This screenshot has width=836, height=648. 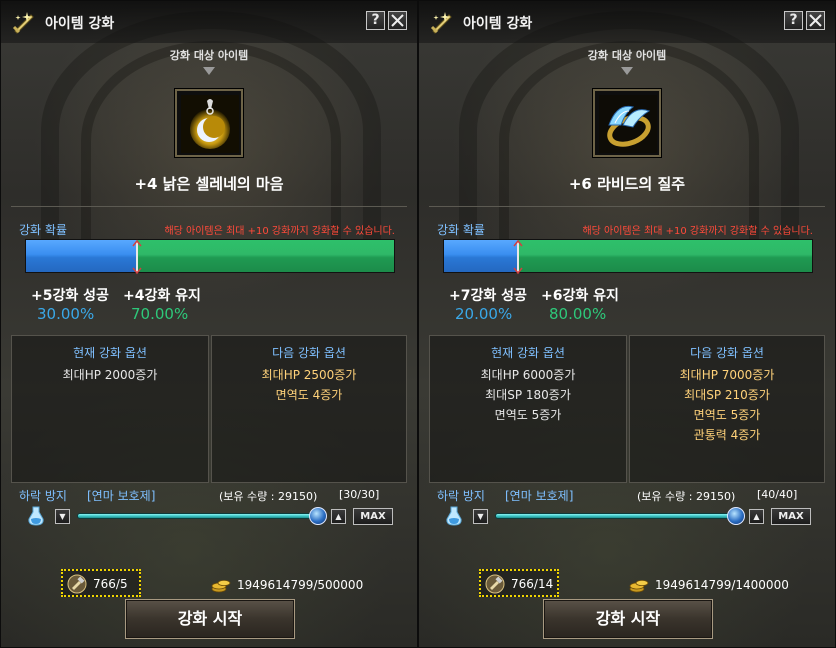 I want to click on next-option-line: 관통력 4증가, so click(x=727, y=435).